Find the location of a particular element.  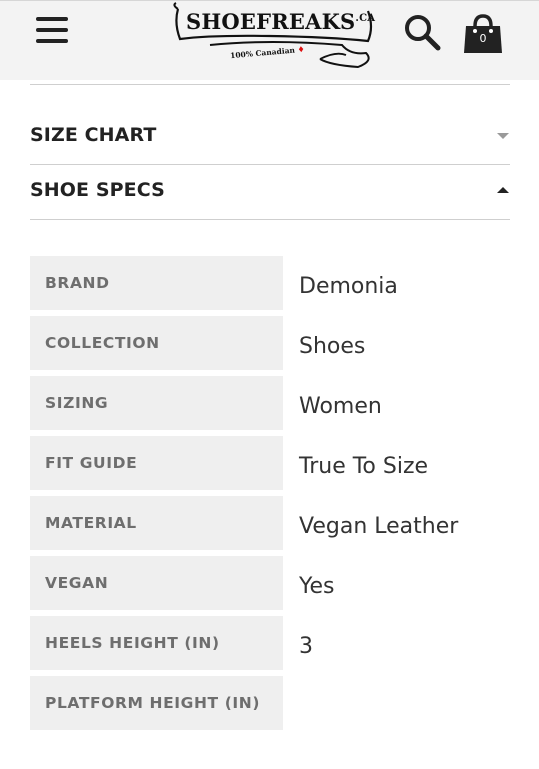

spec-row-material: MATERIAL Vegan Leather is located at coordinates (270, 523).